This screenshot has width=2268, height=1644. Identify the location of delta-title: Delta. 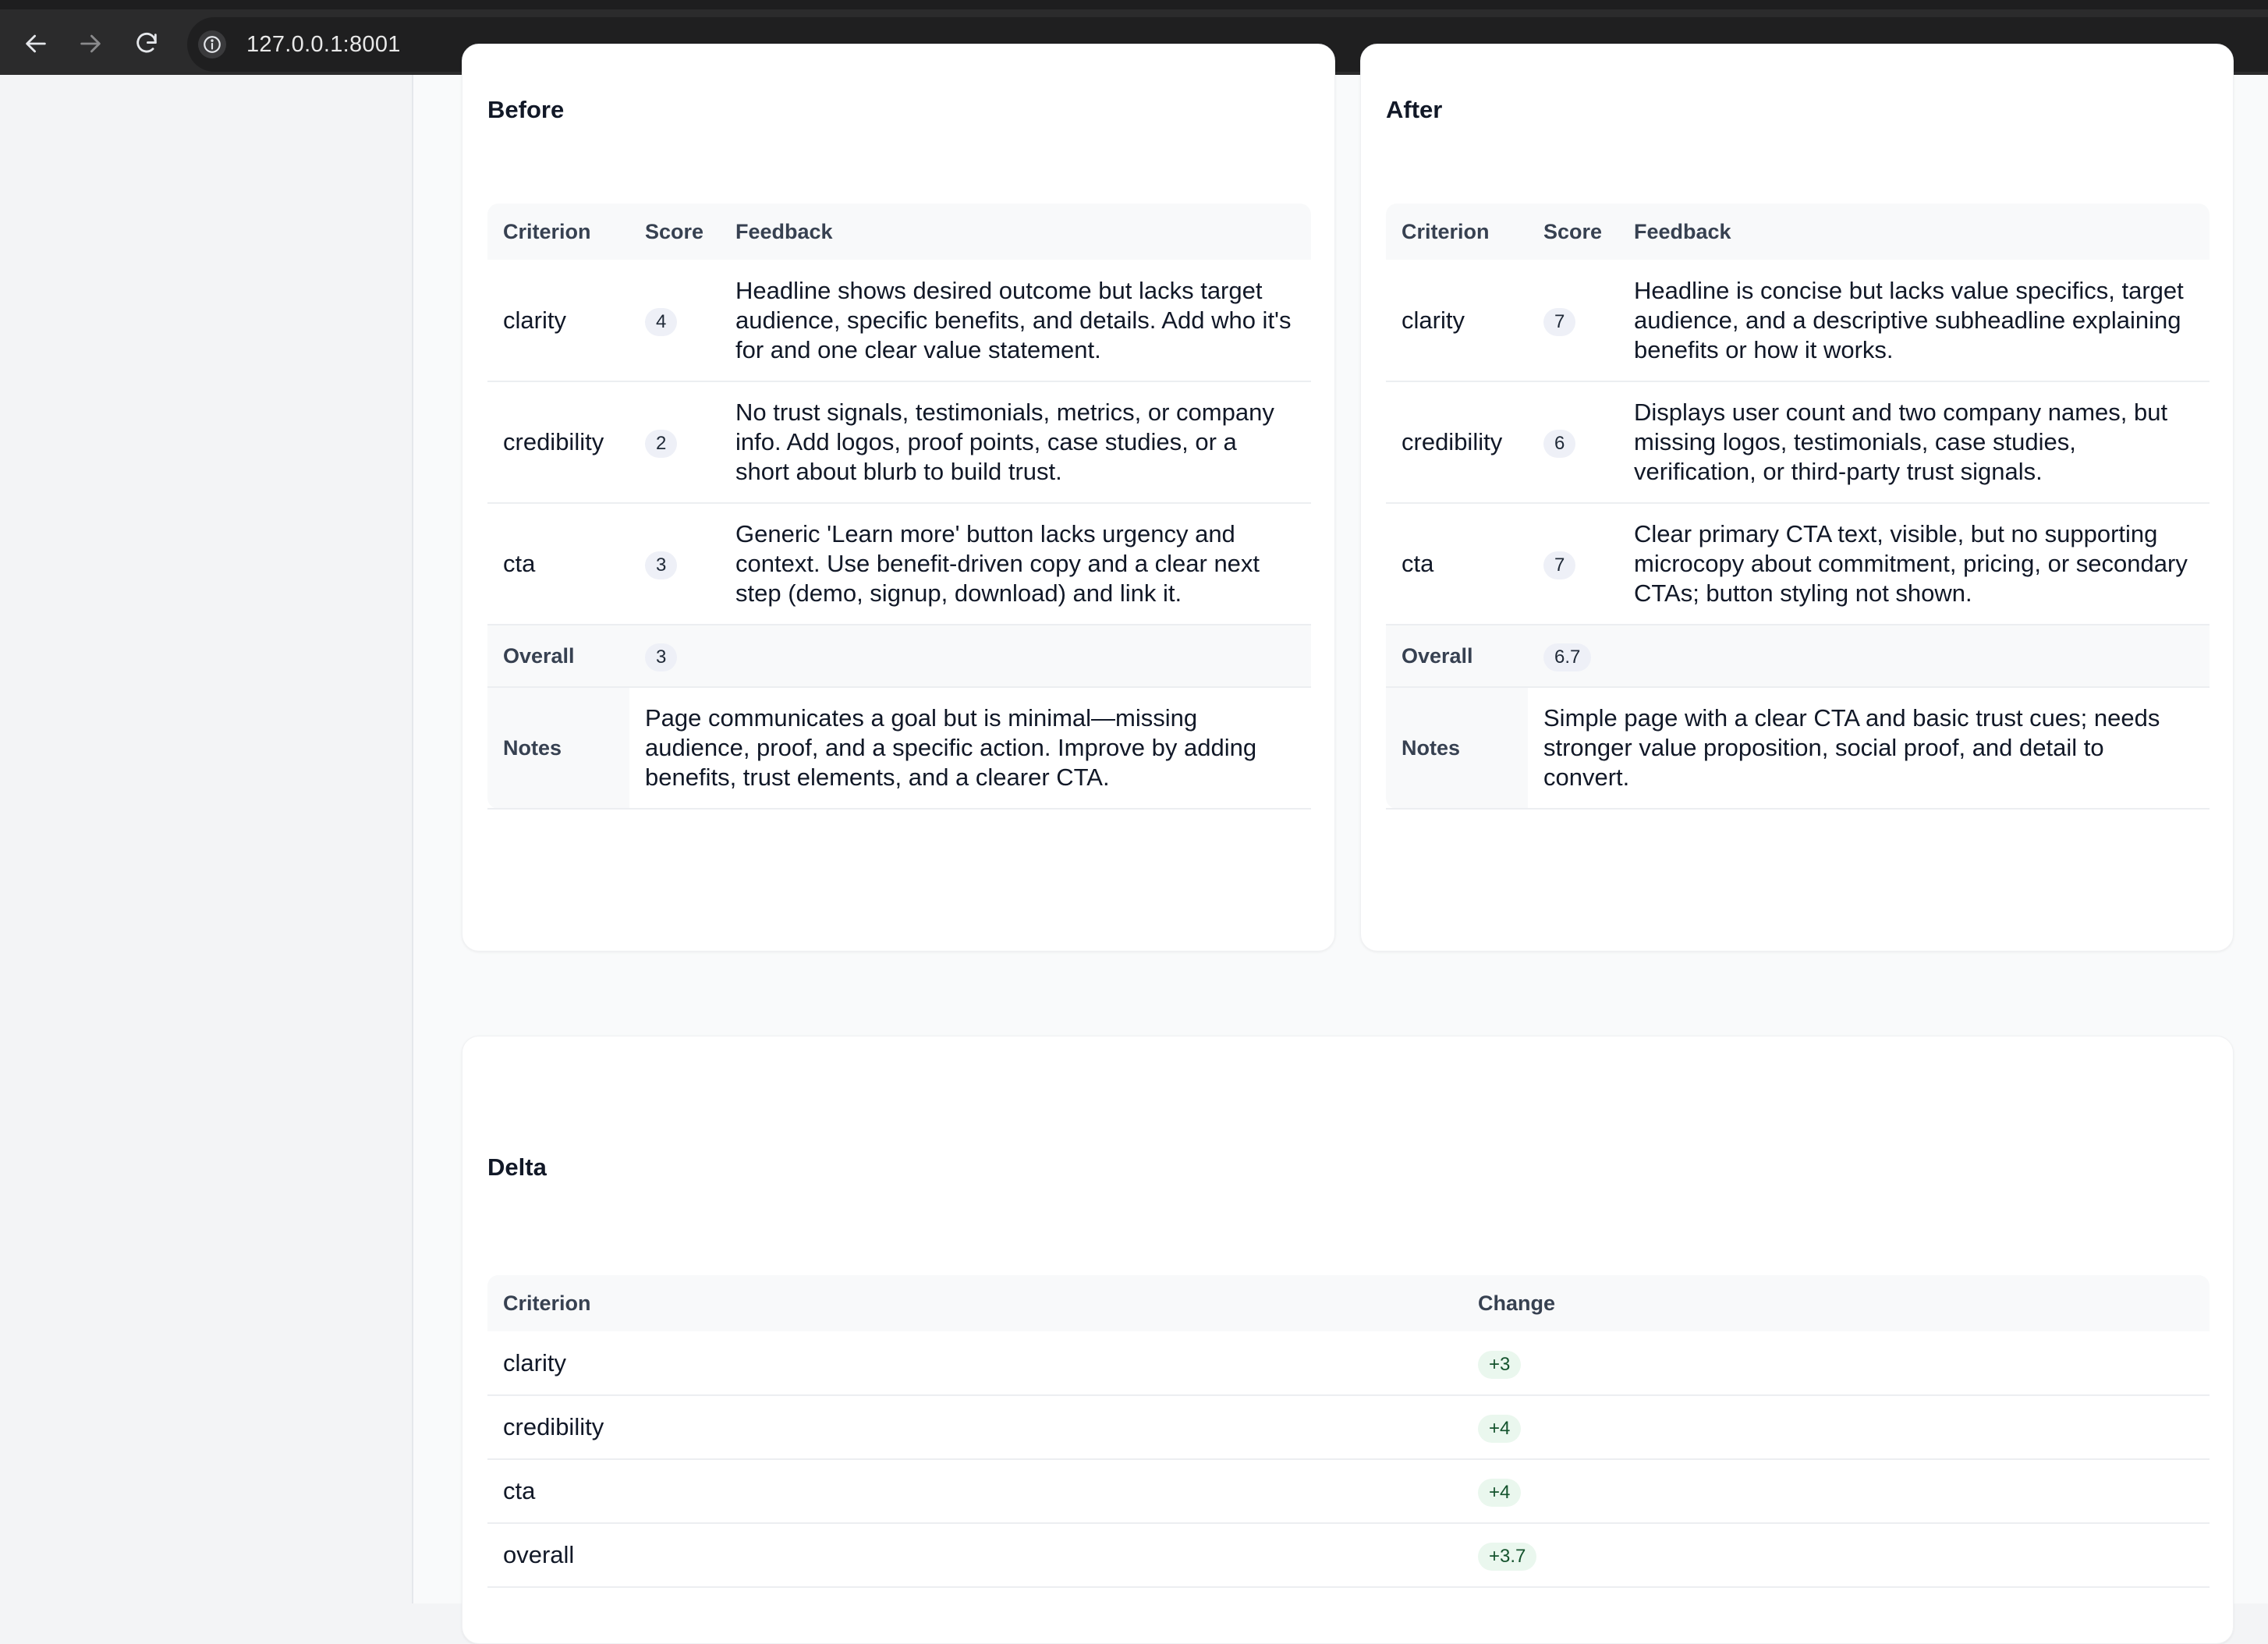
(517, 1167).